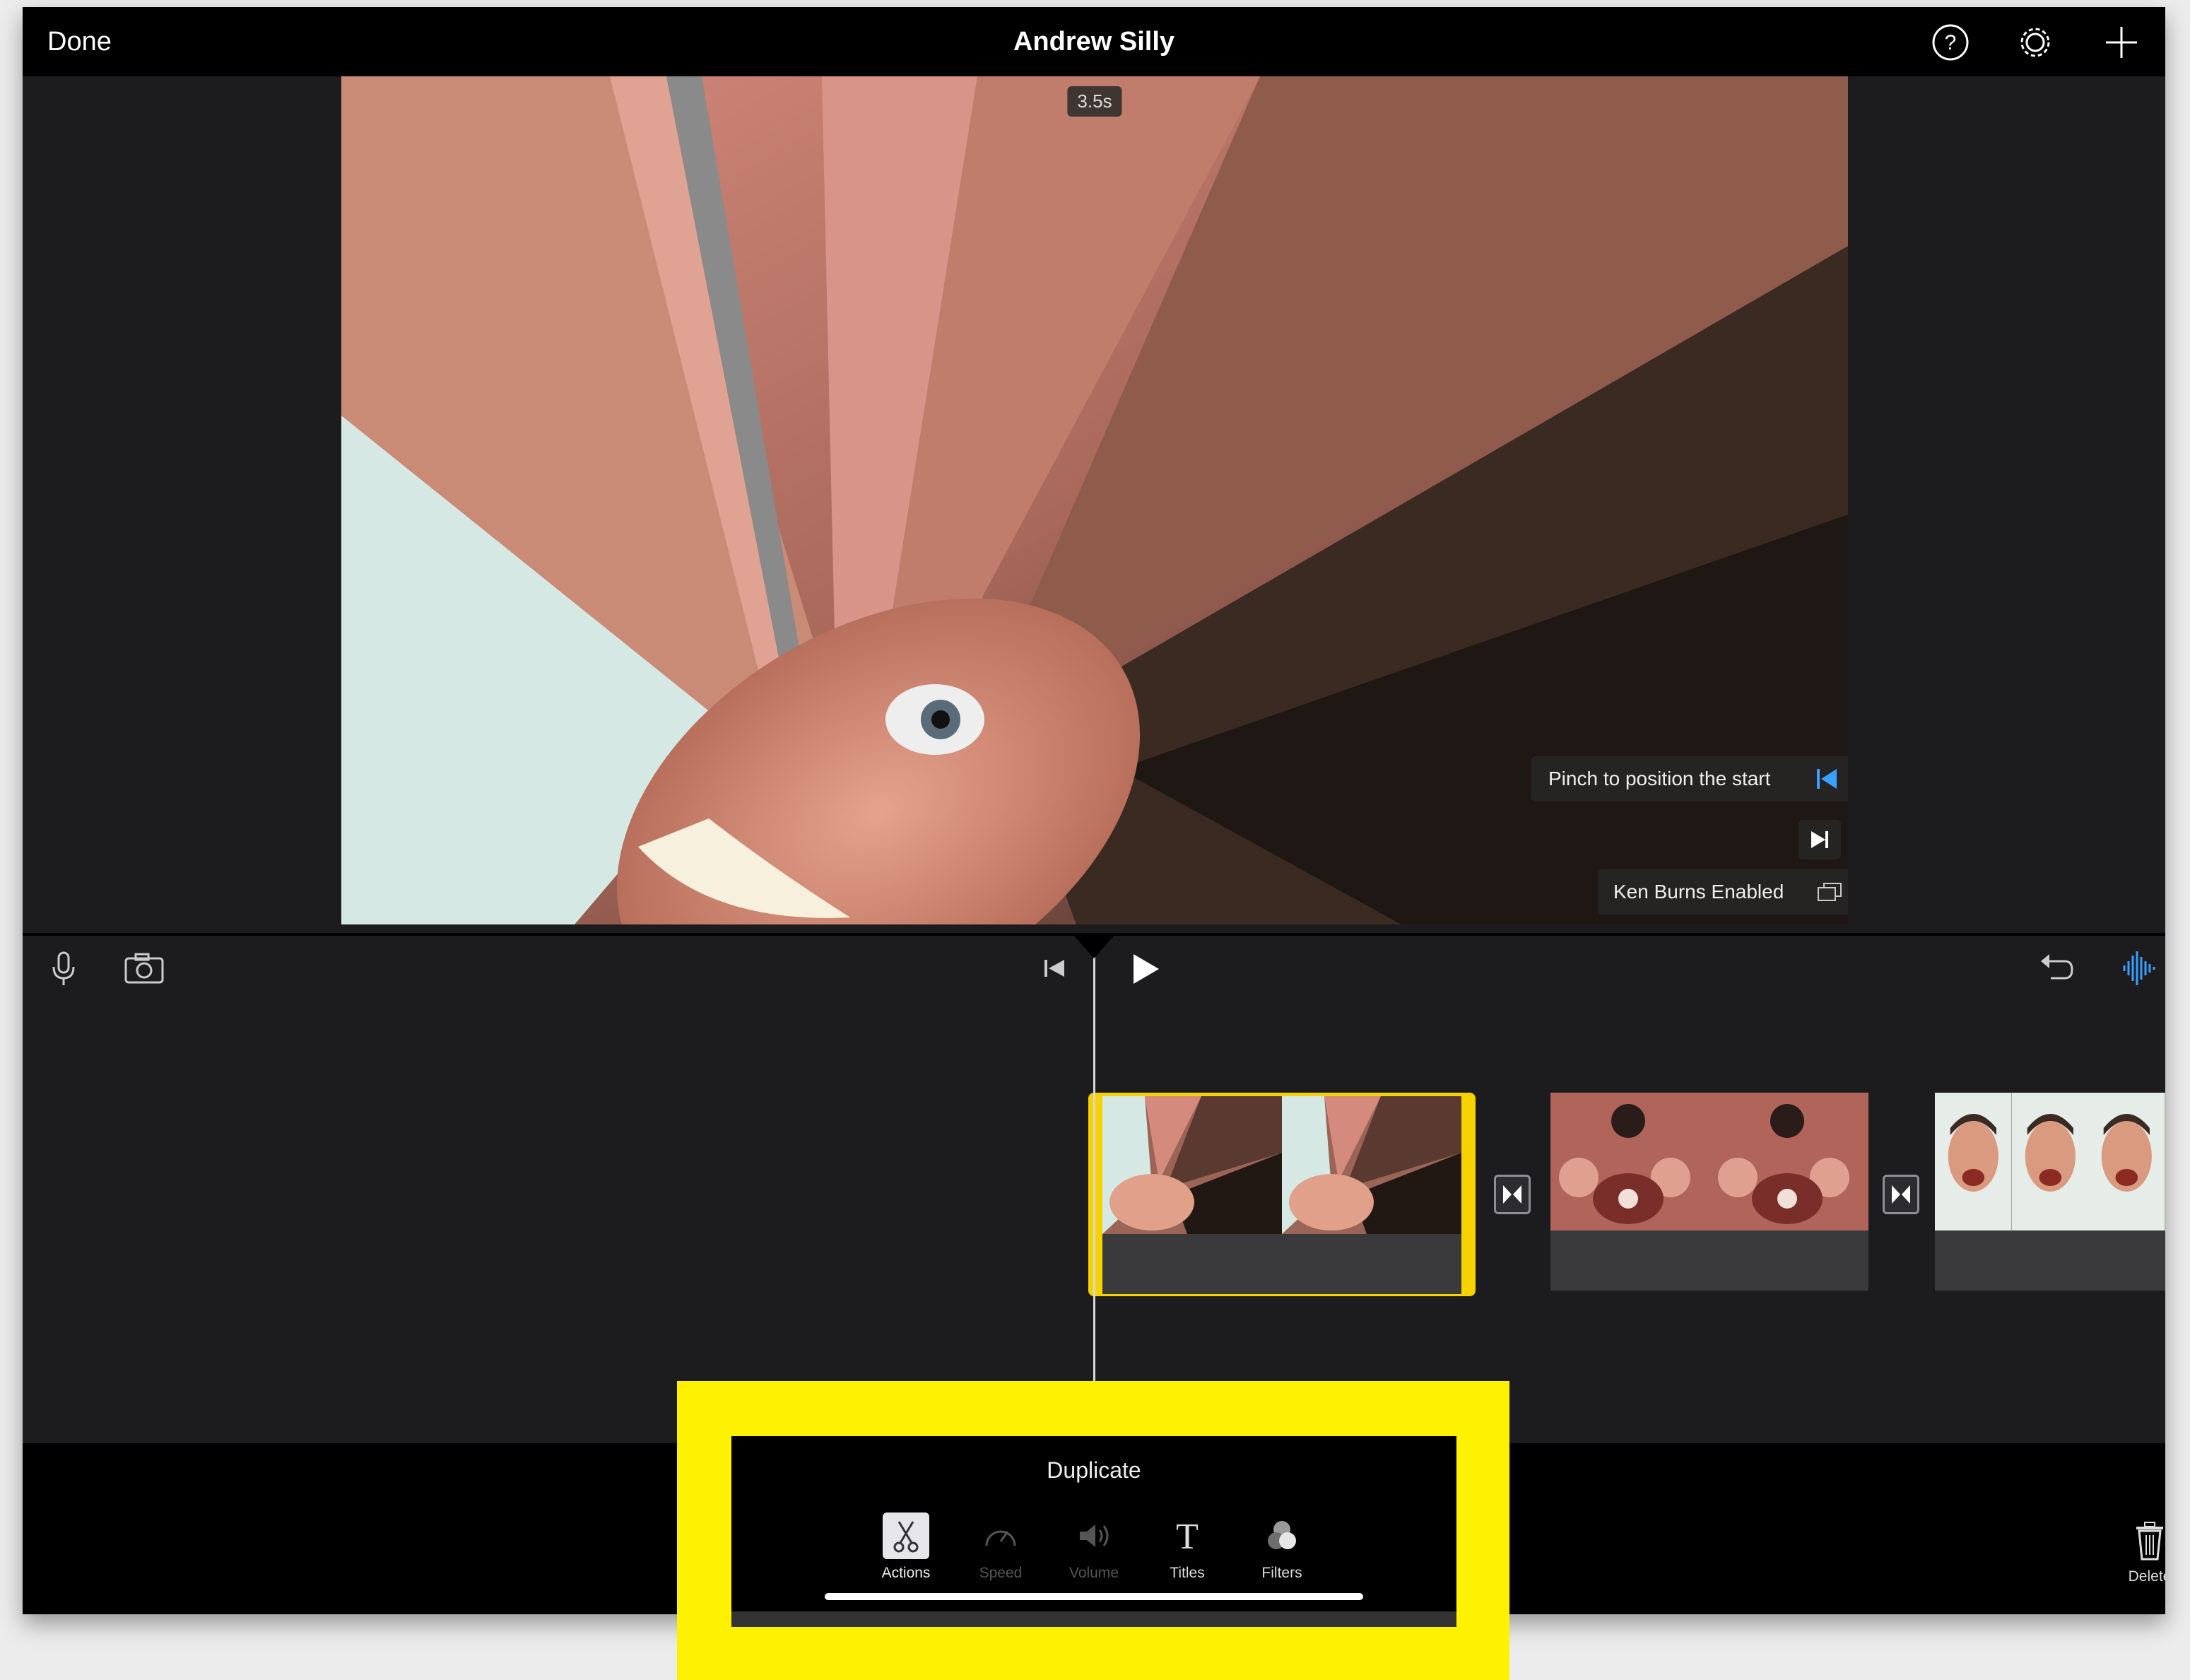  Describe the element at coordinates (1093, 1573) in the screenshot. I see `tool-volume-label: Volume` at that location.